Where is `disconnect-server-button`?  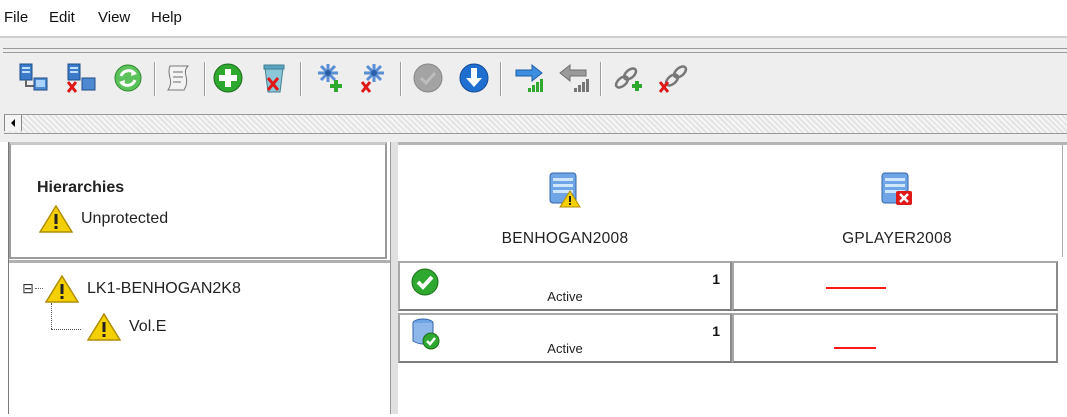
disconnect-server-button is located at coordinates (80, 78).